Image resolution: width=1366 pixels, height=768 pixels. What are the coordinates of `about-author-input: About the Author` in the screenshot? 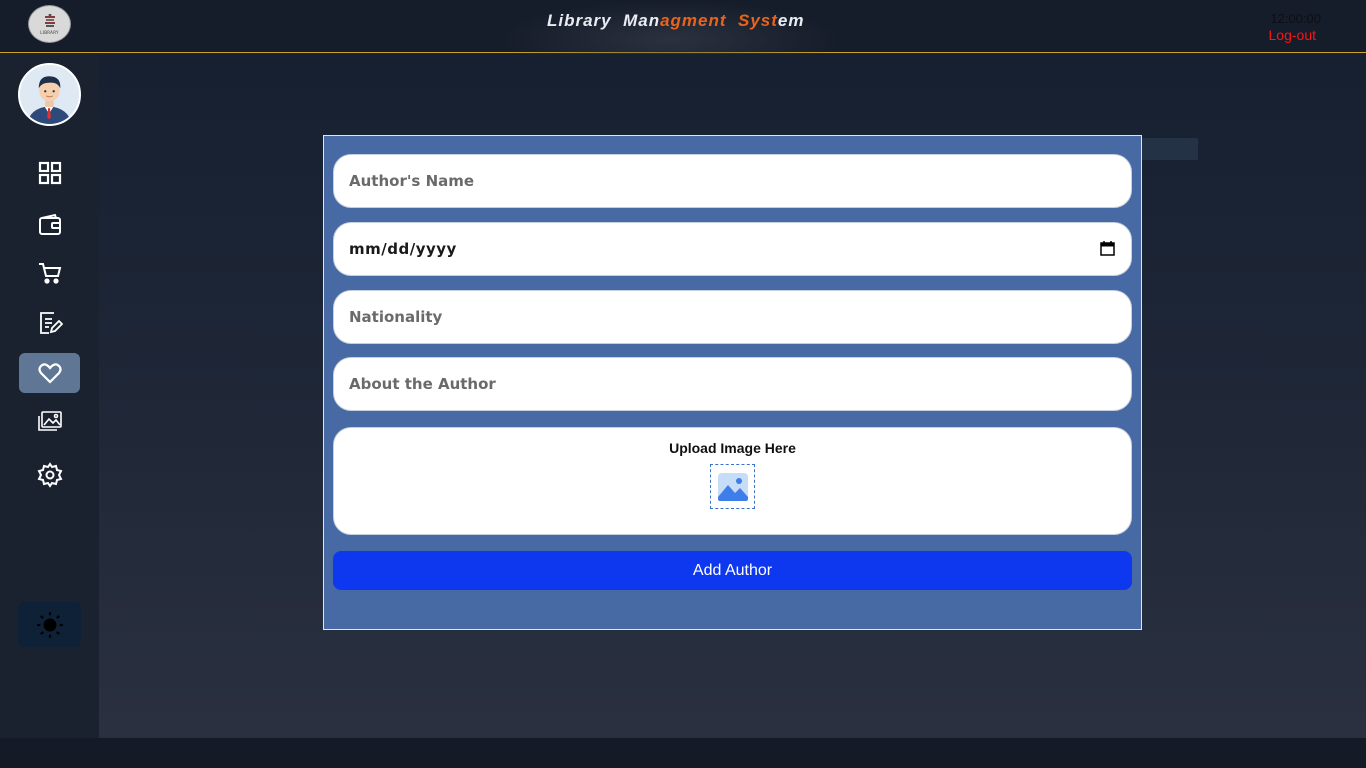 It's located at (732, 384).